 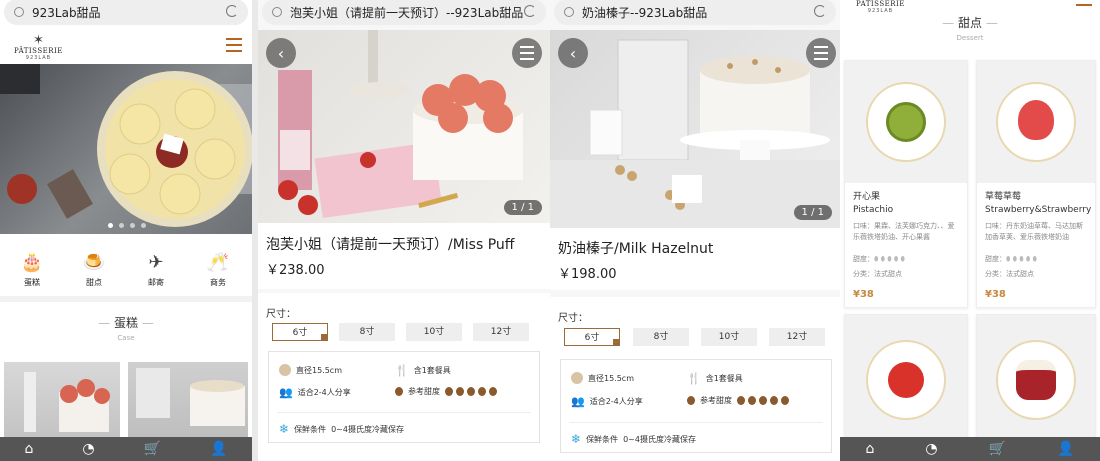 I want to click on tableware-text: 含1套餐具, so click(x=724, y=378).